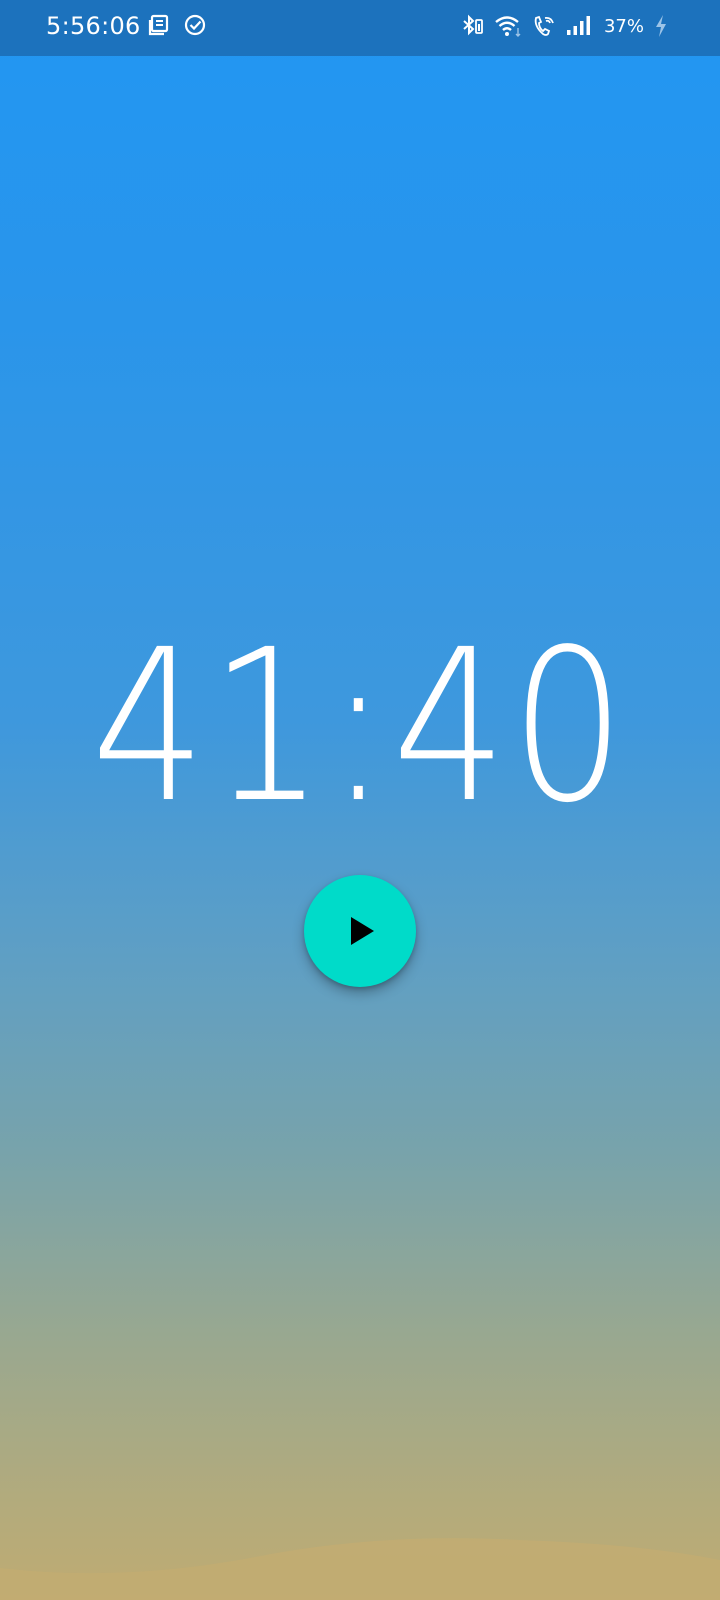 The image size is (720, 1600). What do you see at coordinates (360, 28) in the screenshot?
I see `status-bar: 5:56:06 37%` at bounding box center [360, 28].